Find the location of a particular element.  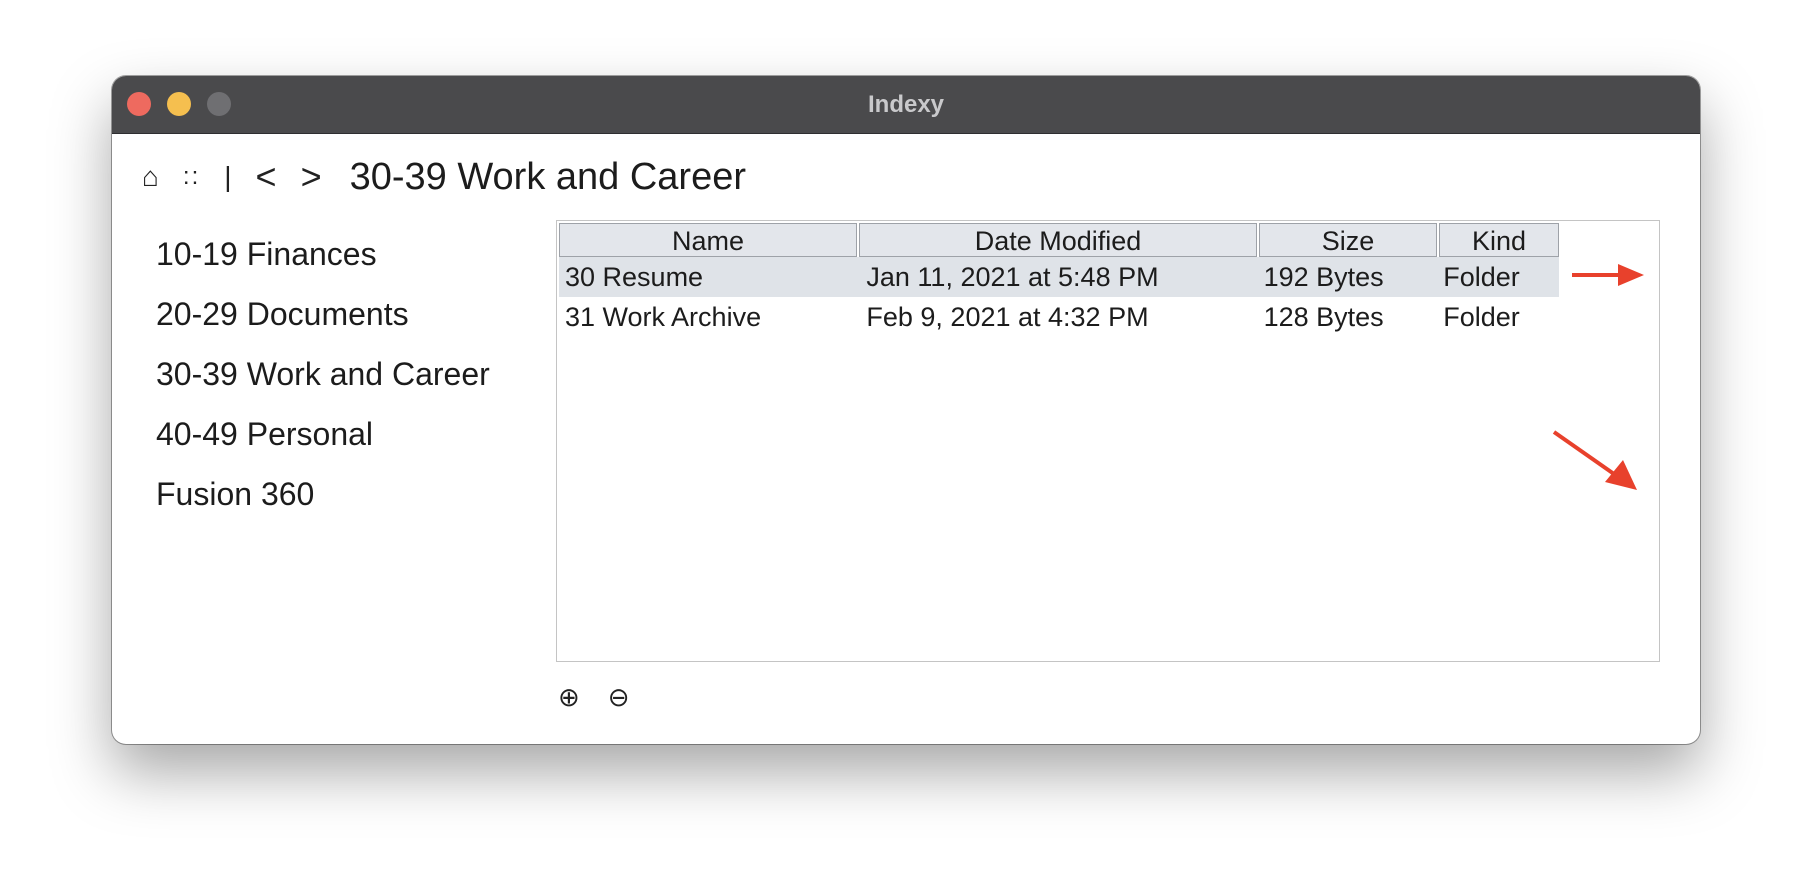

column-header-size: Size is located at coordinates (1348, 240).